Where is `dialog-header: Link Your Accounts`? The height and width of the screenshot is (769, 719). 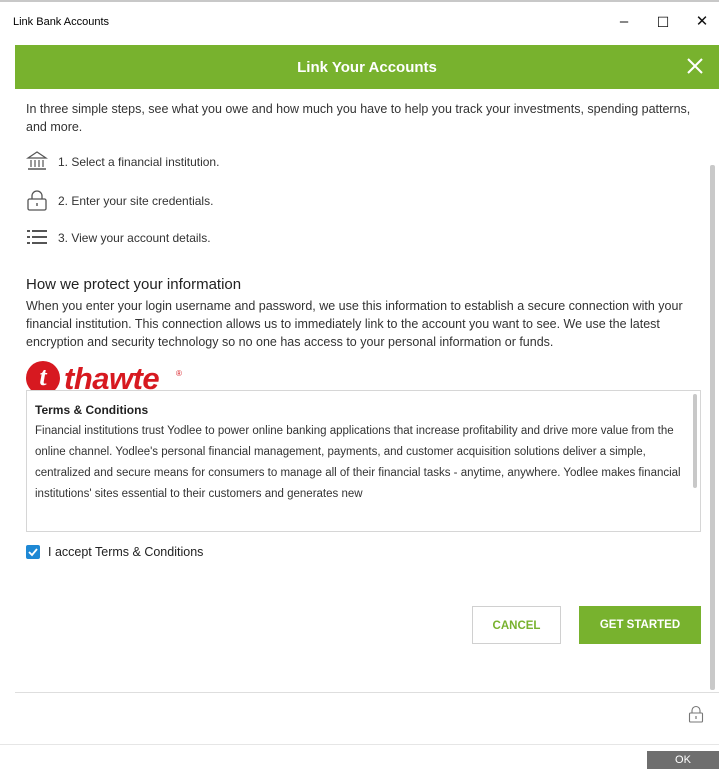
dialog-header: Link Your Accounts is located at coordinates (367, 67).